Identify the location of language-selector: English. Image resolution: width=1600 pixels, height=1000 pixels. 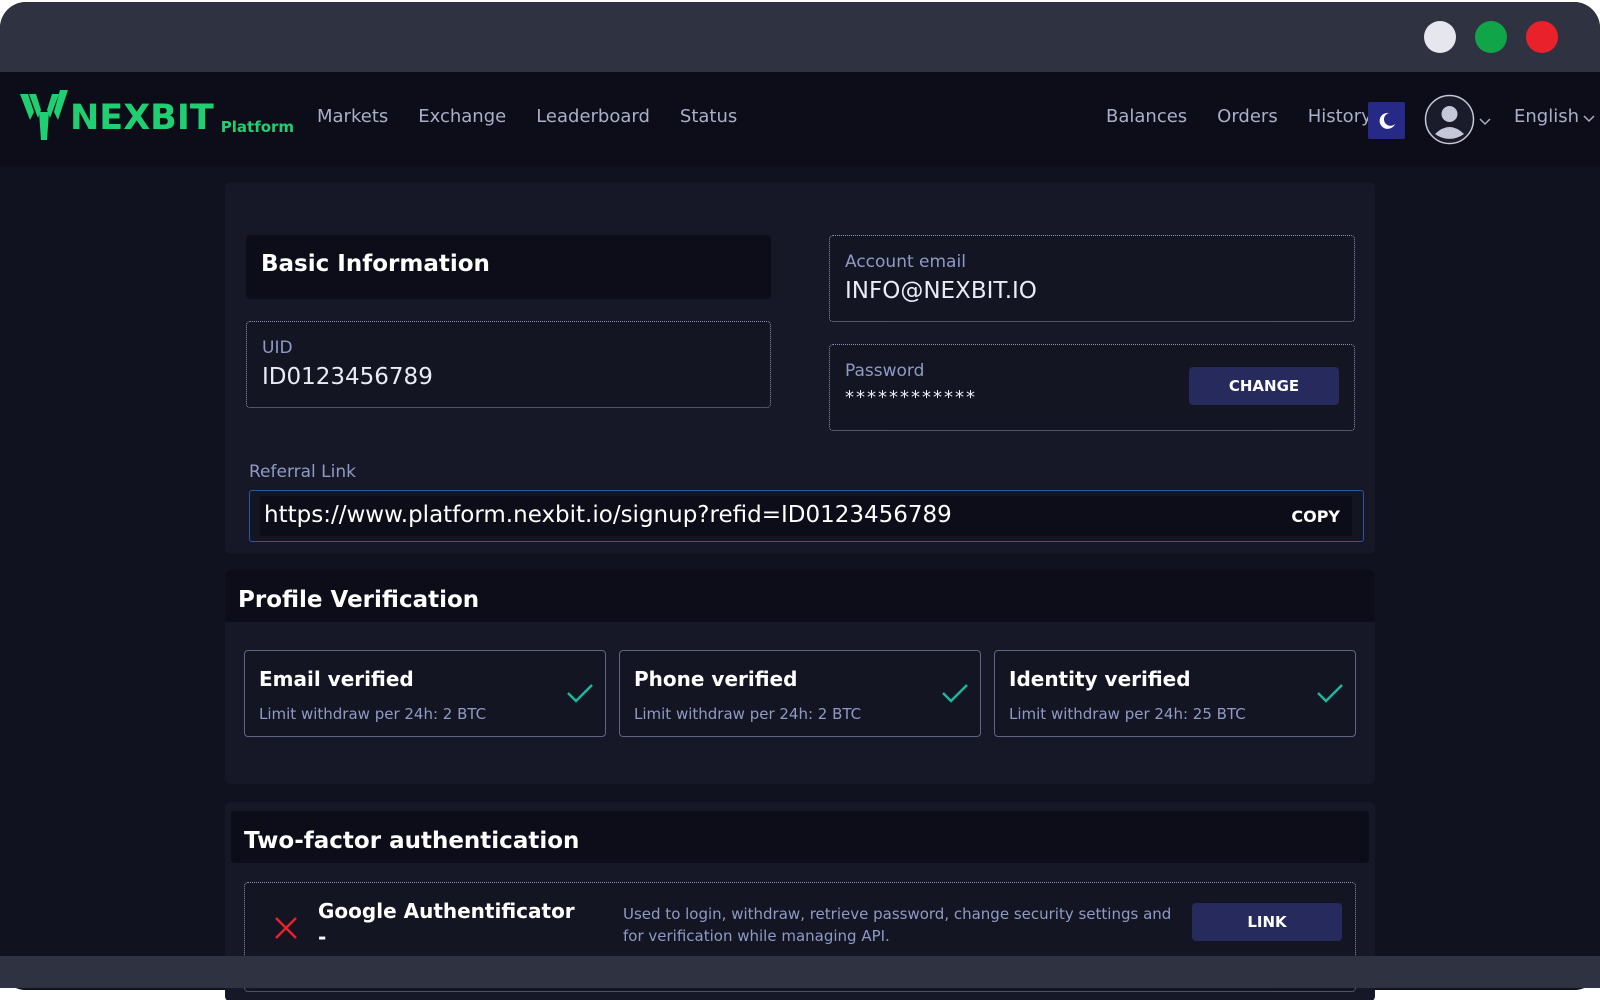
(1554, 116).